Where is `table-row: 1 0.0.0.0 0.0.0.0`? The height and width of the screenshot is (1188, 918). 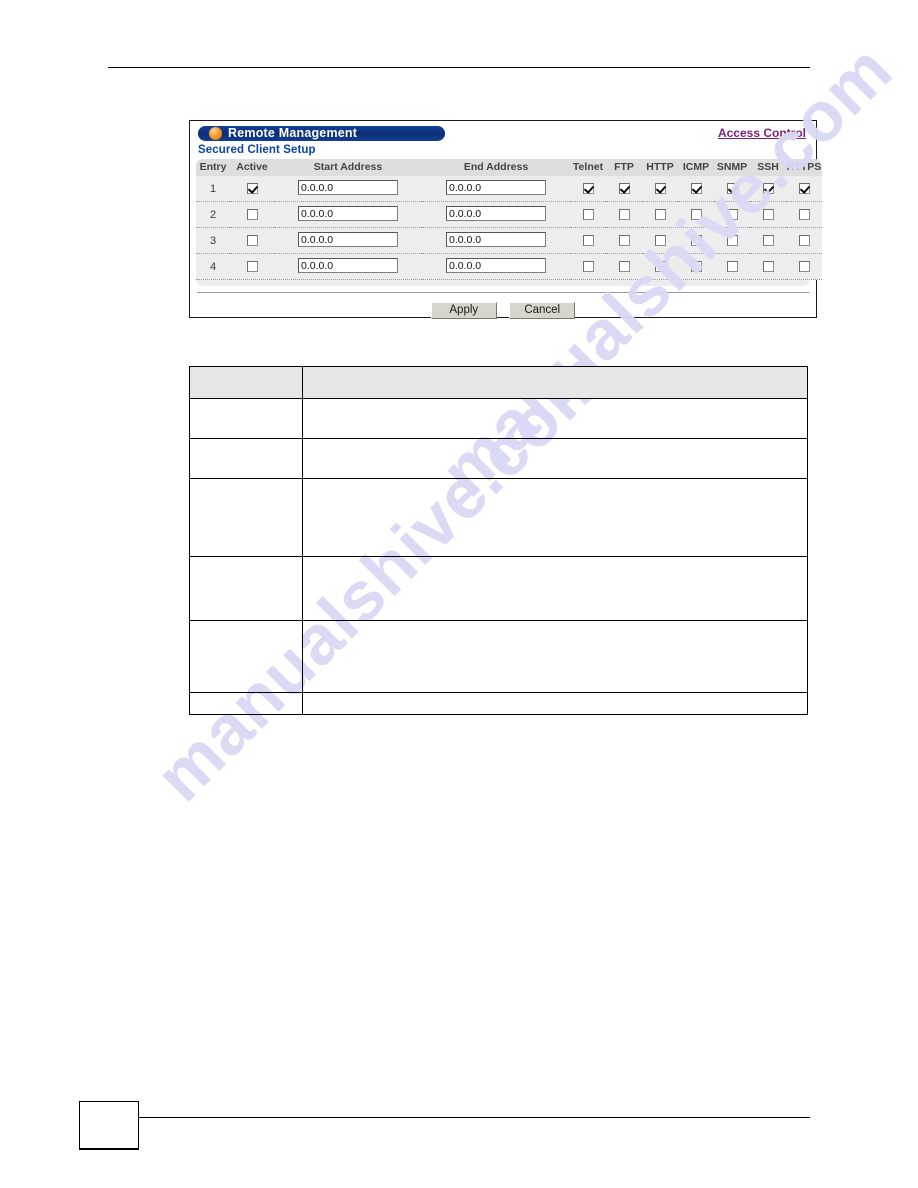
table-row: 1 0.0.0.0 0.0.0.0 is located at coordinates (509, 189).